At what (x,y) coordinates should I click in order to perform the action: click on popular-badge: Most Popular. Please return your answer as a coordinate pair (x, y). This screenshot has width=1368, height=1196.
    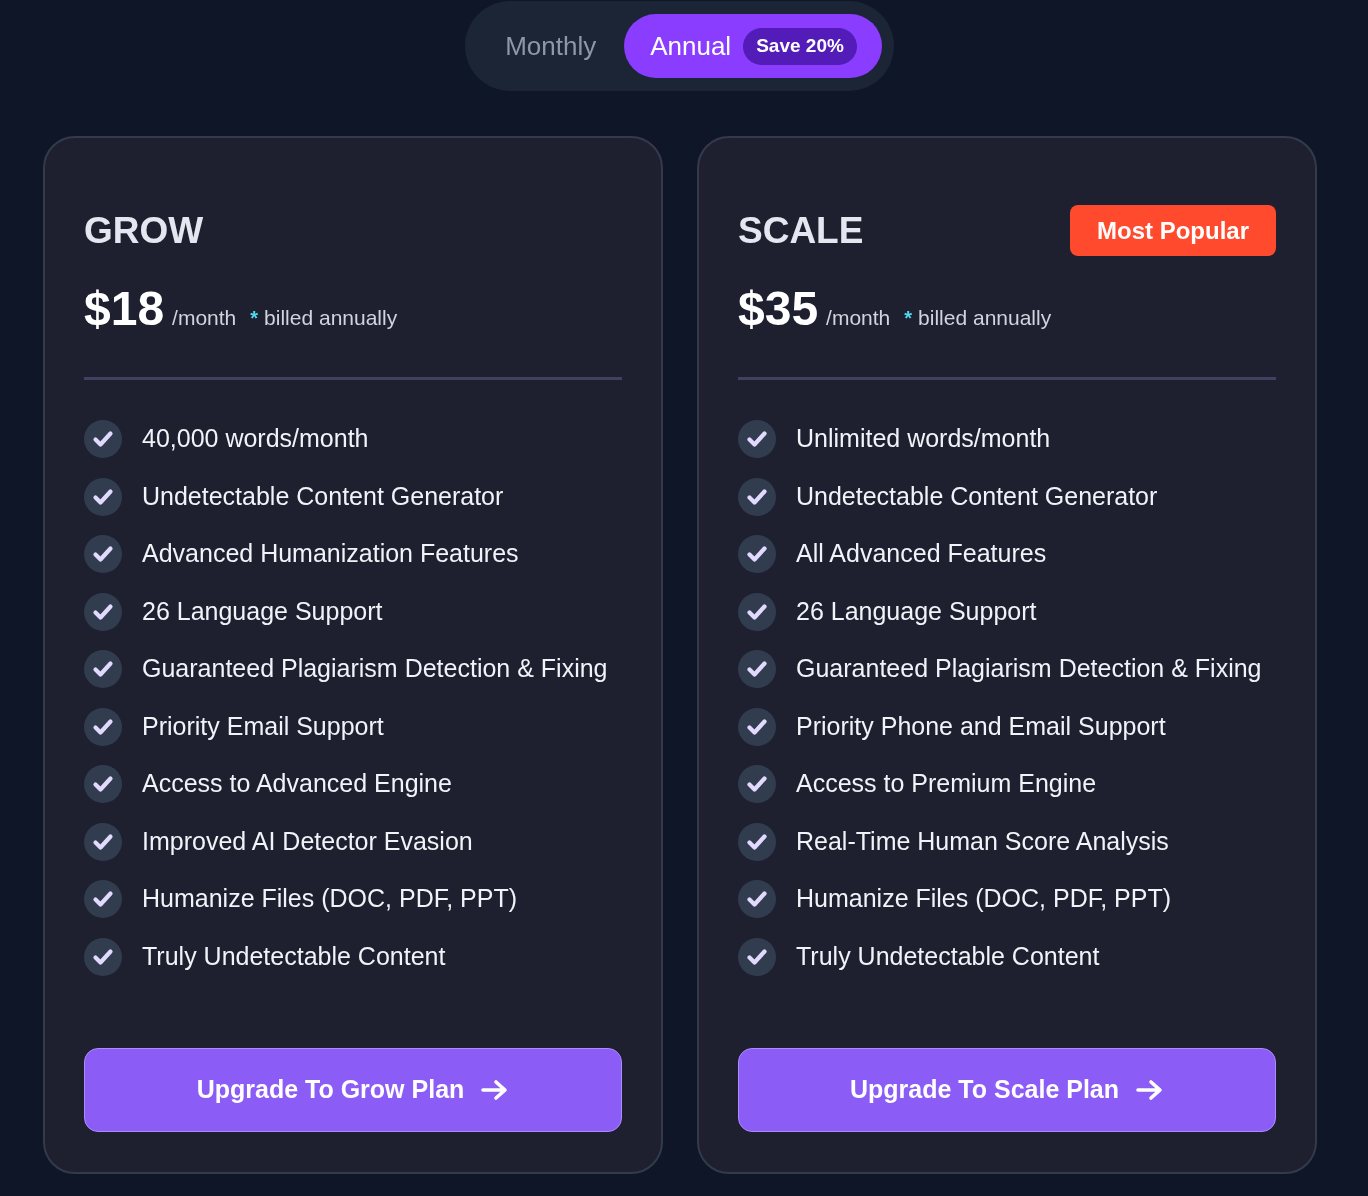
    Looking at the image, I should click on (1173, 230).